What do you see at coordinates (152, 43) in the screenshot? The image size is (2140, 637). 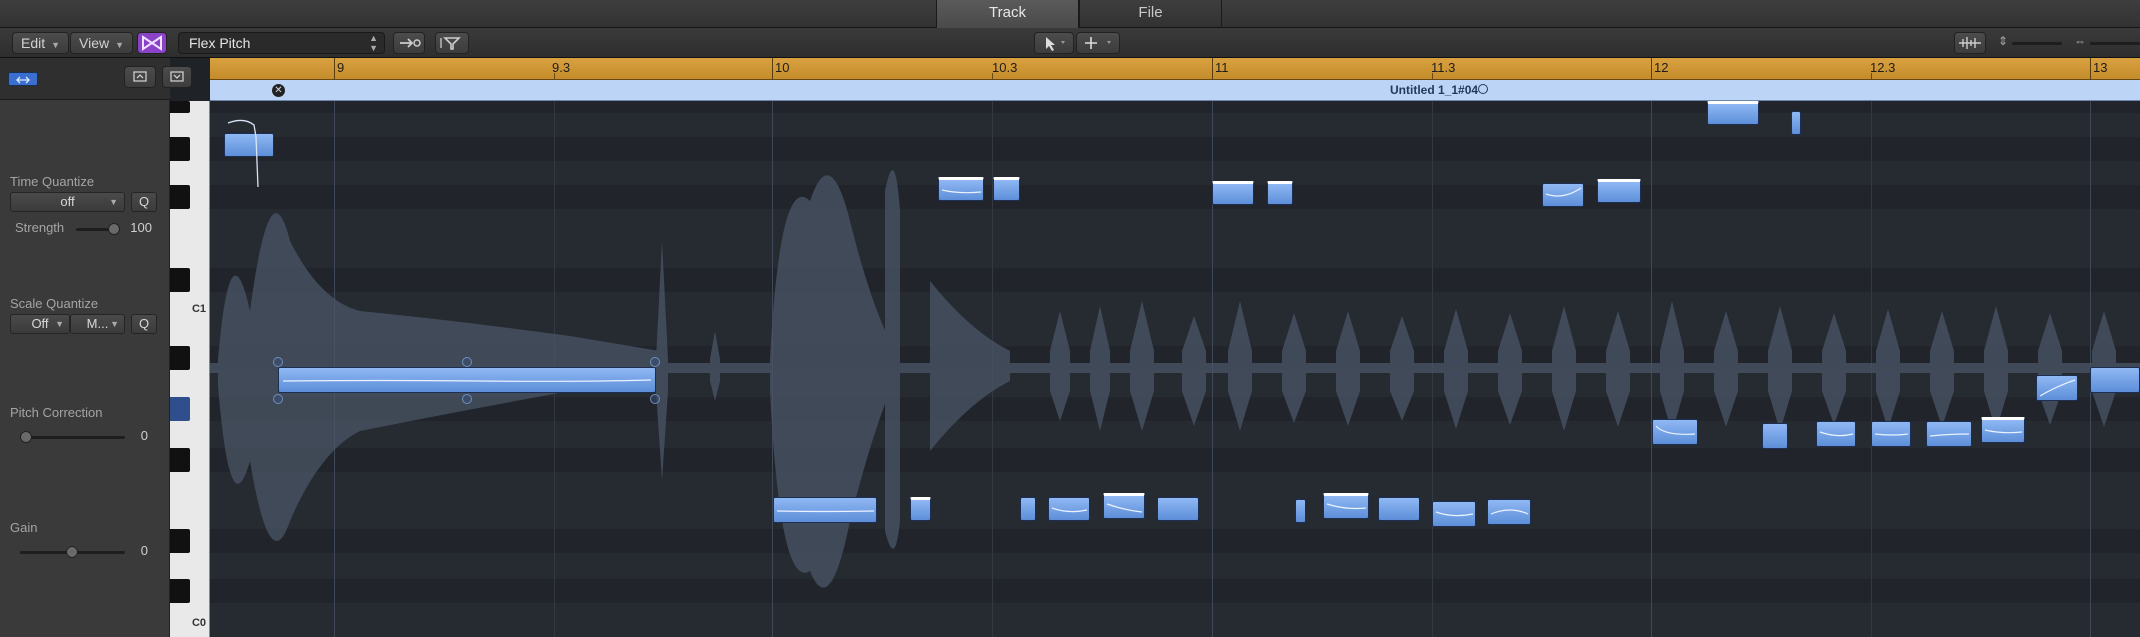 I see `flex-mode-toggle-icon` at bounding box center [152, 43].